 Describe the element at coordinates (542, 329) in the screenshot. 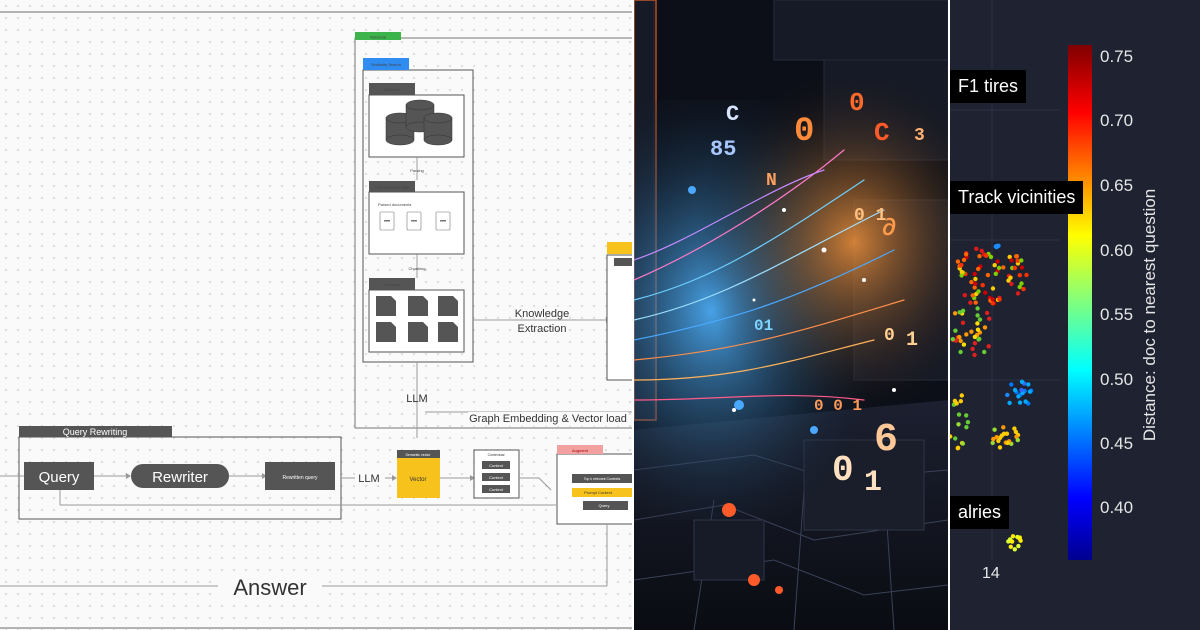

I see `knowledge-extraction-line2: Extraction` at that location.